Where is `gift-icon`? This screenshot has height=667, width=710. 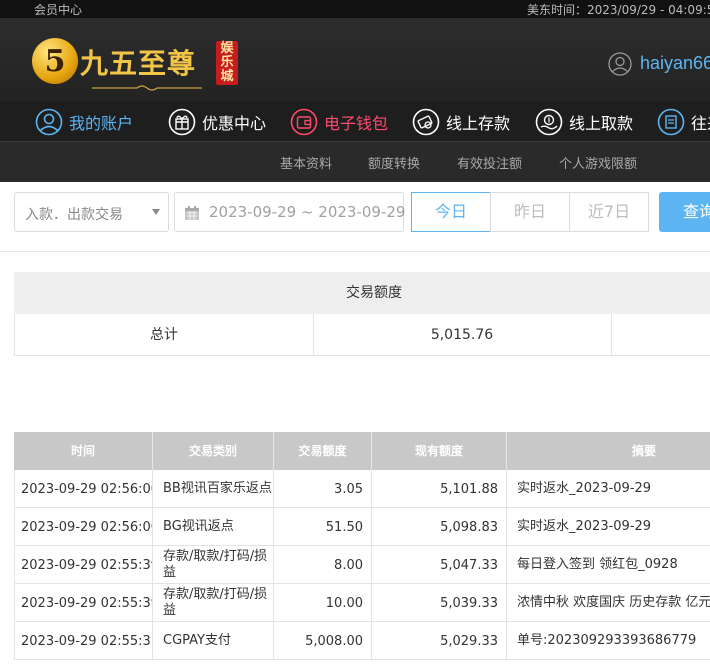 gift-icon is located at coordinates (182, 122).